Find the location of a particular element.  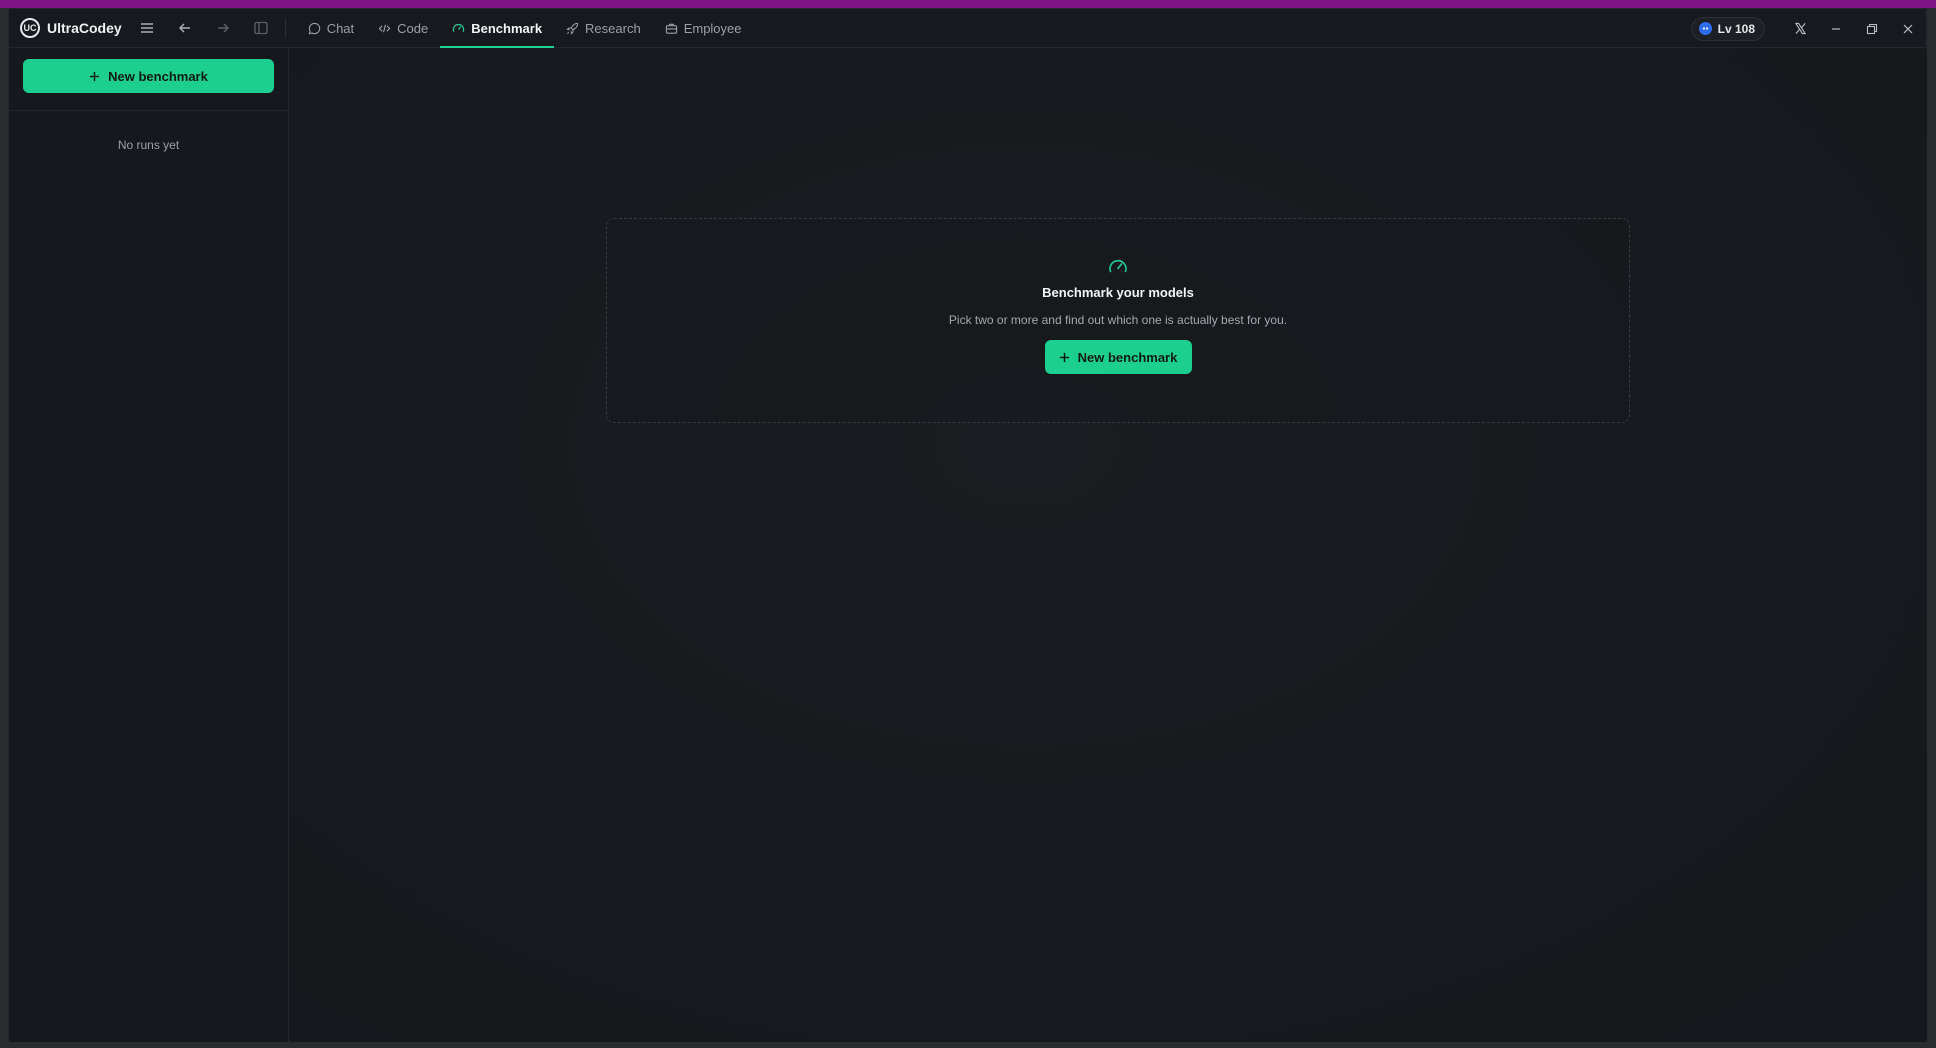

new-benchmark-button: New benchmark is located at coordinates (1118, 357).